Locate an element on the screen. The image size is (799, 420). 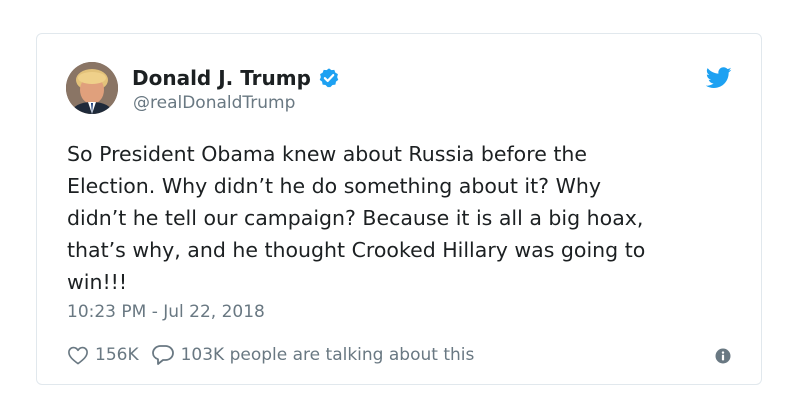
tweet-actions: 156K 103K people are talking about this is located at coordinates (270, 355).